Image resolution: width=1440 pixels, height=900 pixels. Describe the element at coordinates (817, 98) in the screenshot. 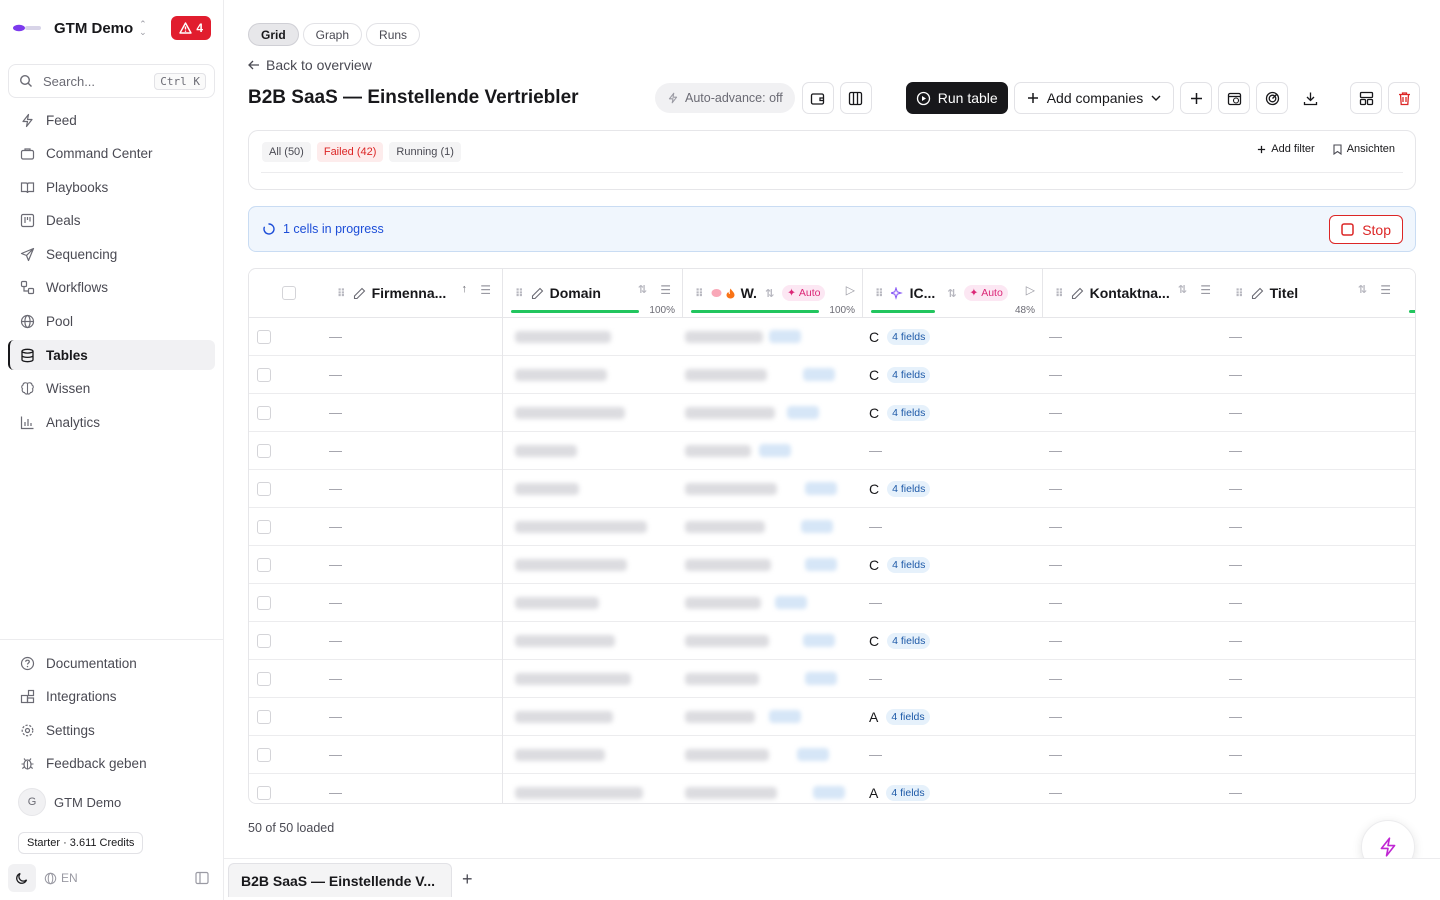

I see `wallet-button` at that location.